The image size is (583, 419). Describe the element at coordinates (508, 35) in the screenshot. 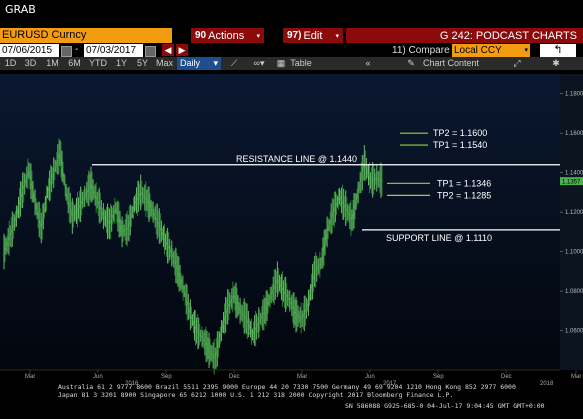

I see `page-title: G 242: PODCAST CHARTS` at that location.